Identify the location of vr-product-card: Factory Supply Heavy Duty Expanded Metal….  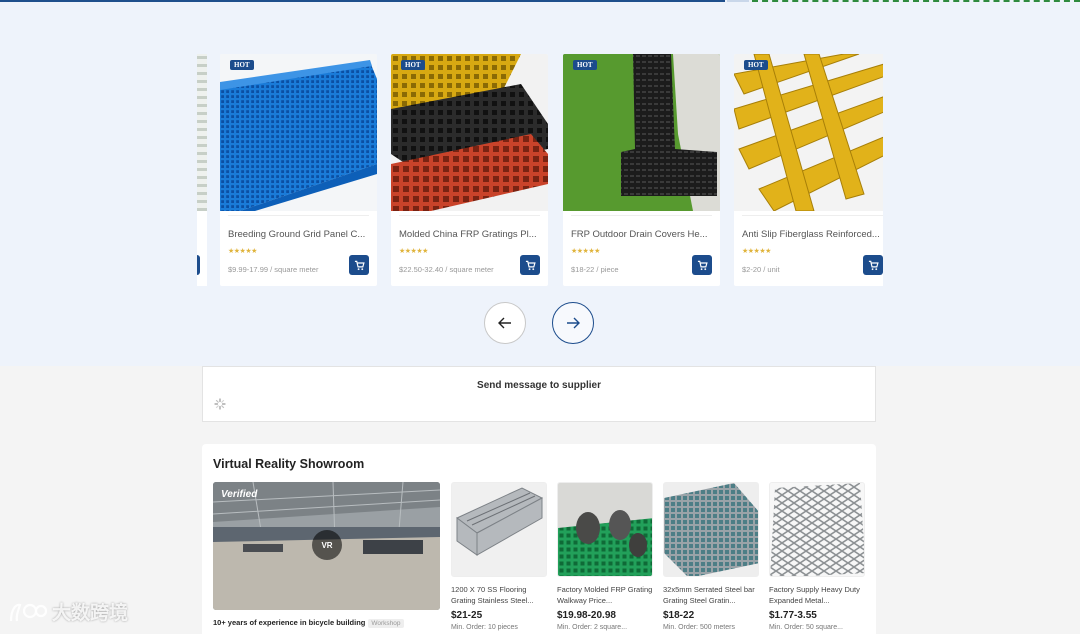
(817, 556).